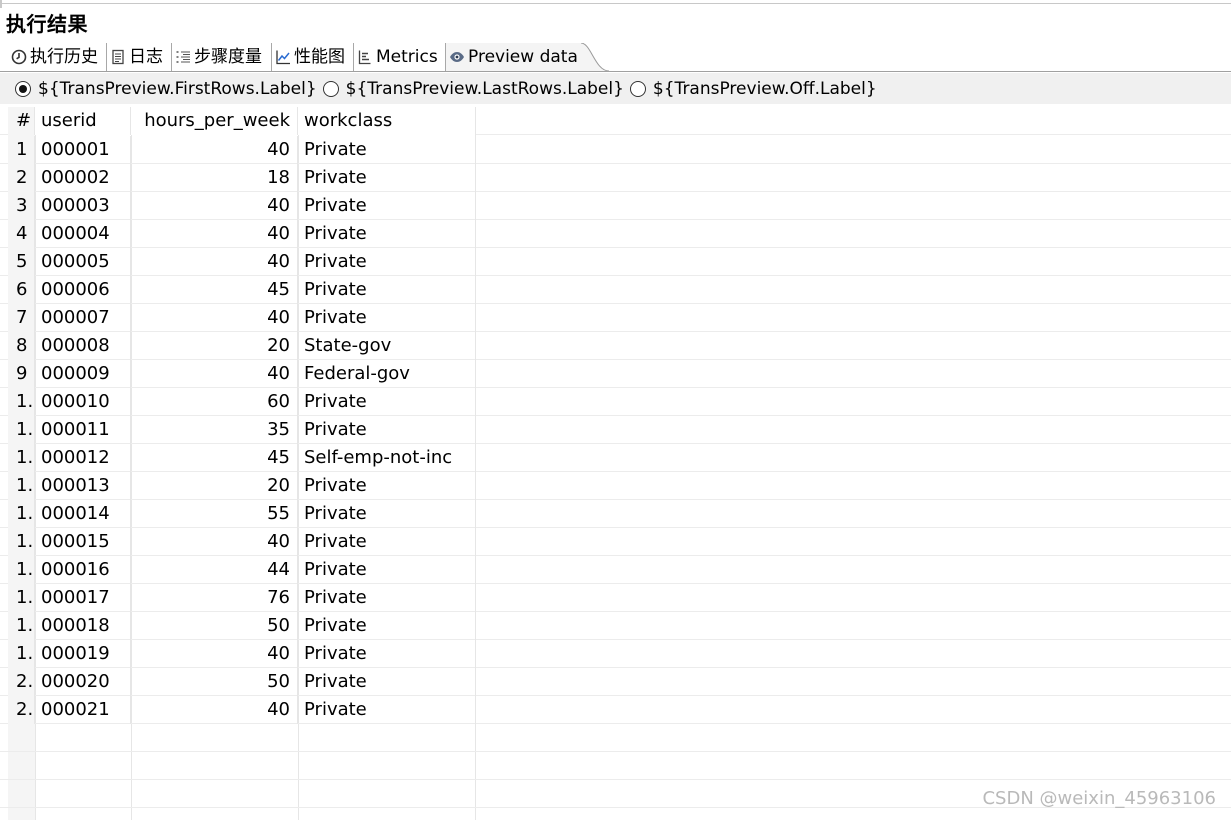  Describe the element at coordinates (387, 346) in the screenshot. I see `workclass-cell: State-gov` at that location.